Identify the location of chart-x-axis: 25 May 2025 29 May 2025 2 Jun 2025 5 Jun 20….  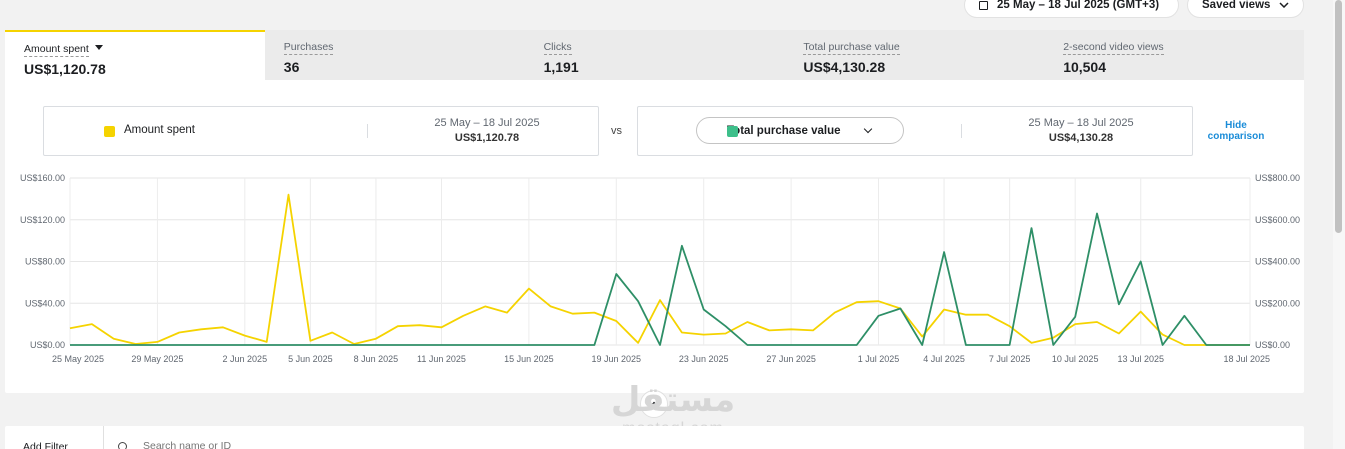
(661, 359).